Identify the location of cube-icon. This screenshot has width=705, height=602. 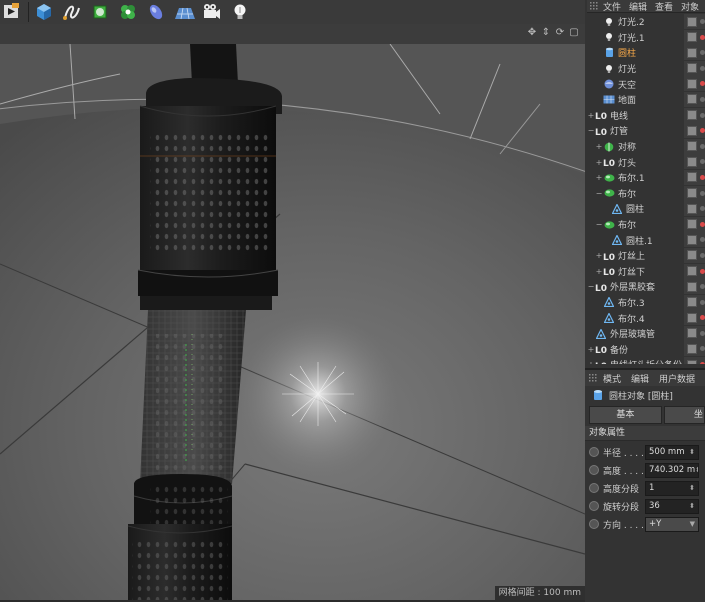
(44, 12).